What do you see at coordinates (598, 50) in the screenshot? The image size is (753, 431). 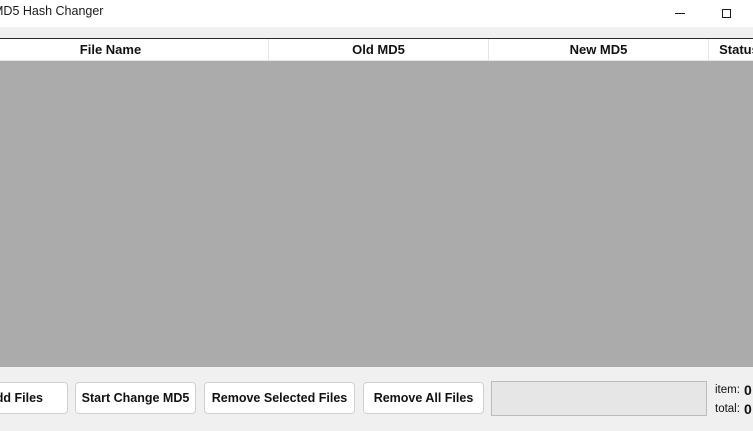 I see `column-header-new-md5: New MD5` at bounding box center [598, 50].